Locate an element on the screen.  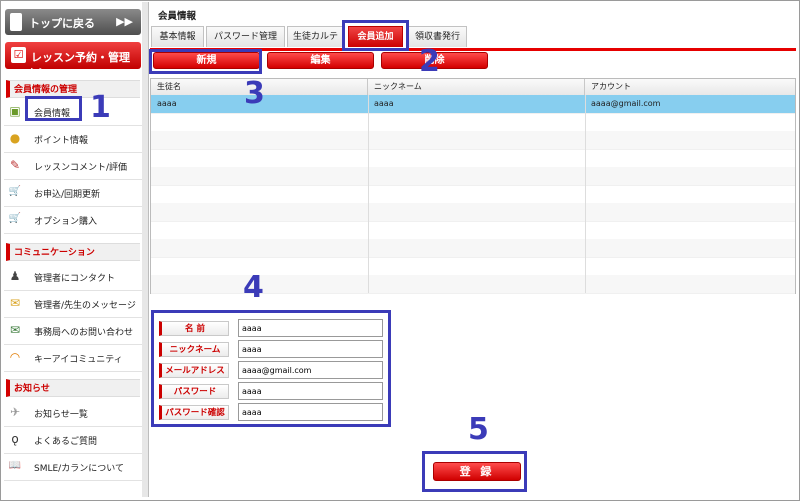
sidebar-item-label: お知らせ一覧 is located at coordinates (61, 415).